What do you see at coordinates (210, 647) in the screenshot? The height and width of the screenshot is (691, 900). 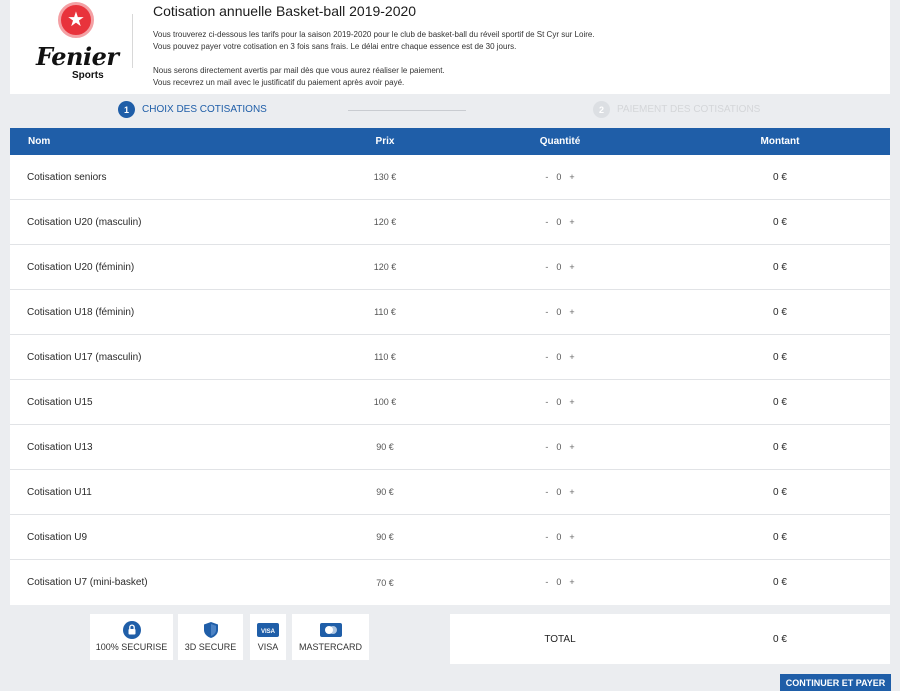 I see `badge-label: 3D SECURE` at bounding box center [210, 647].